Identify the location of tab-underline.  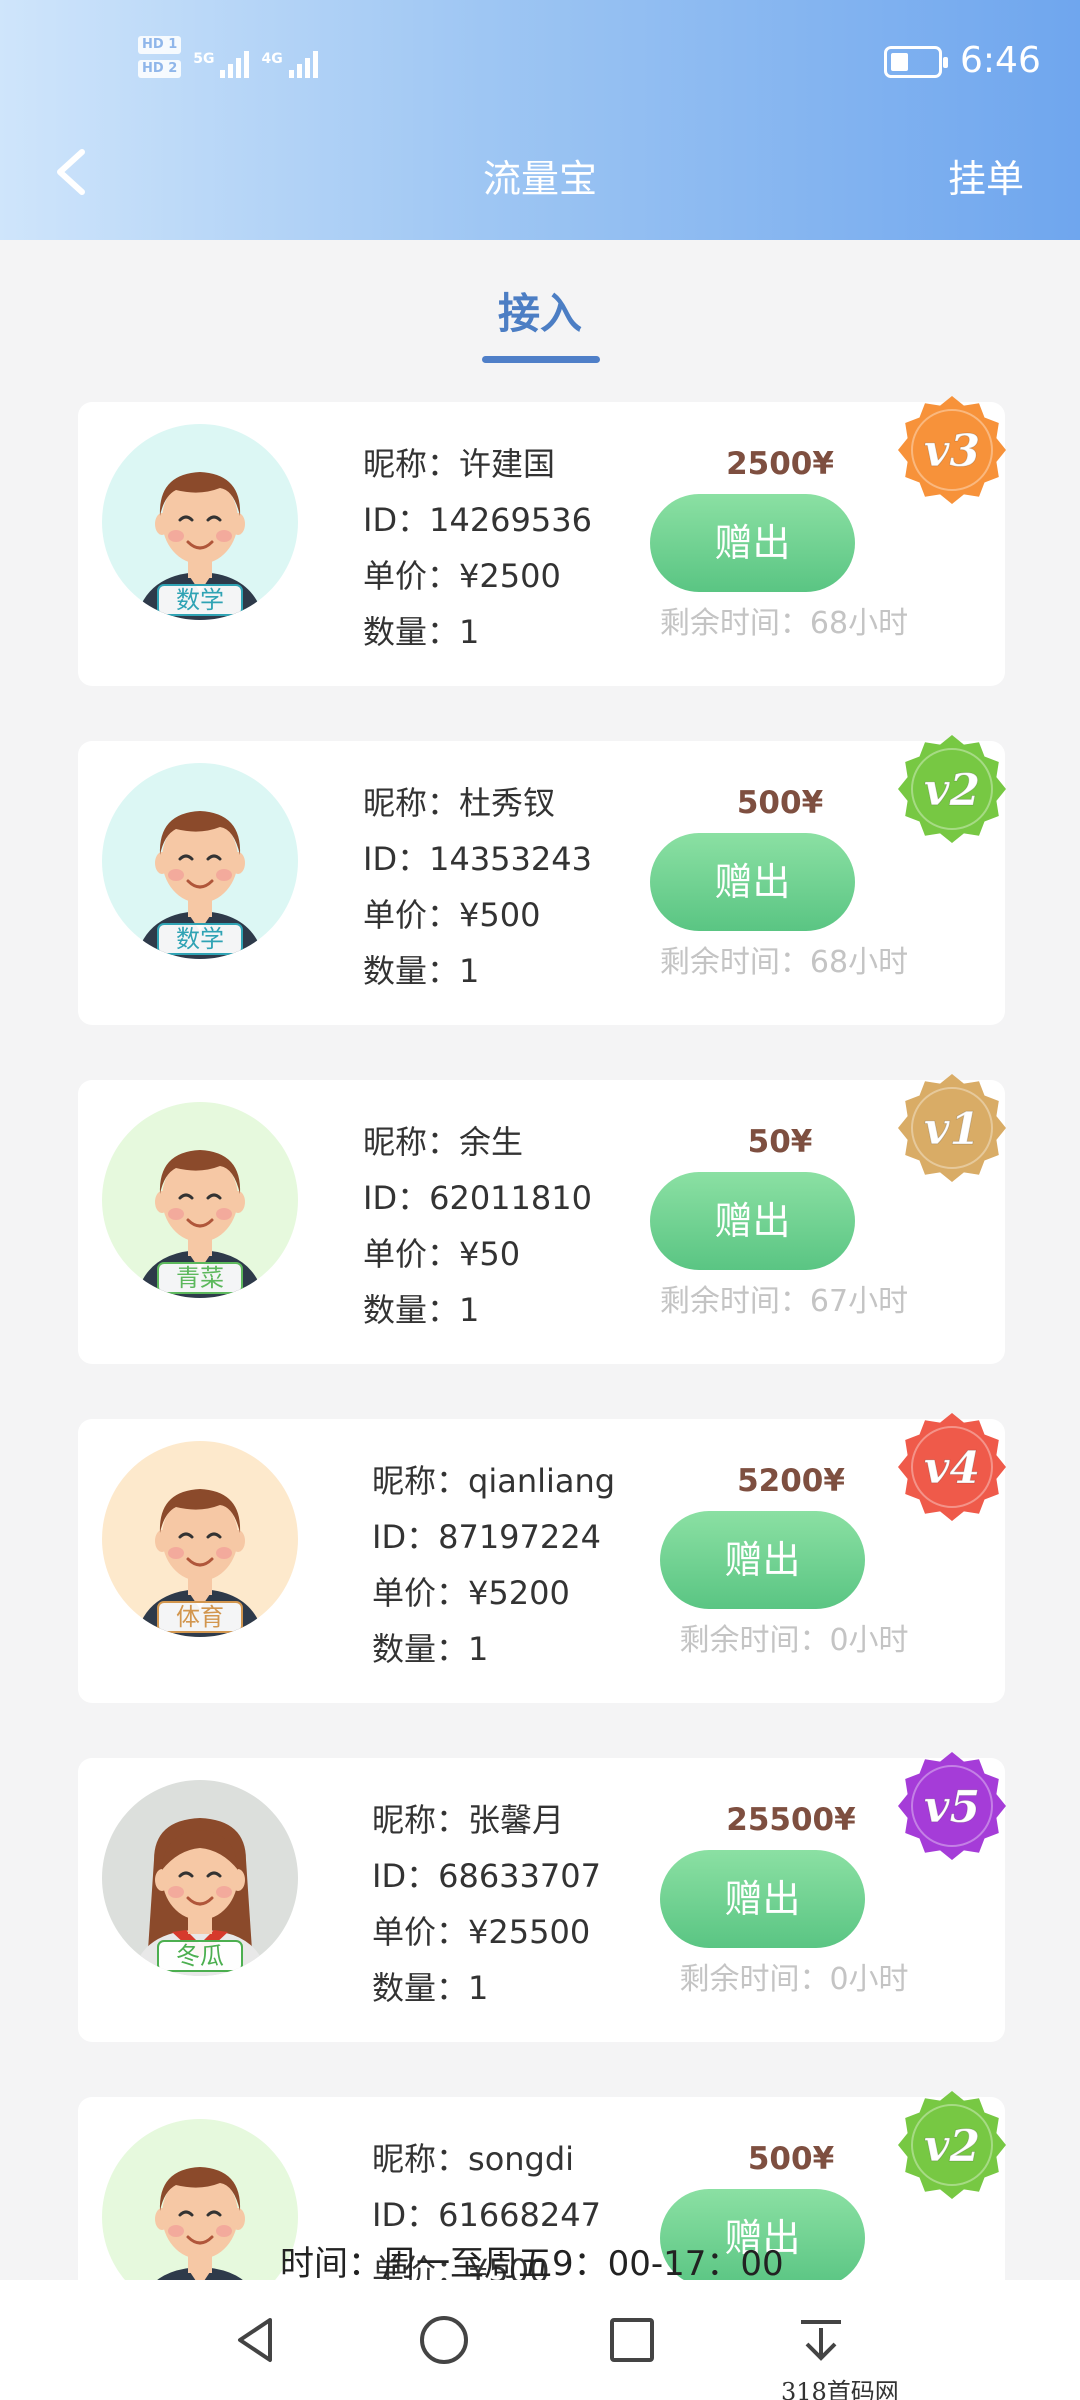
(541, 359).